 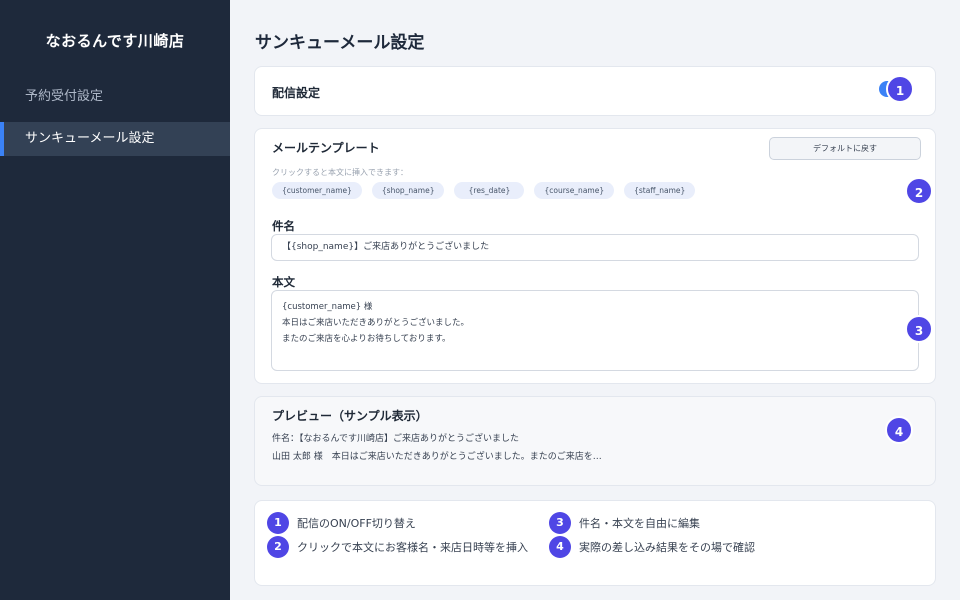 I want to click on callout-badge-2: 2, so click(x=919, y=191).